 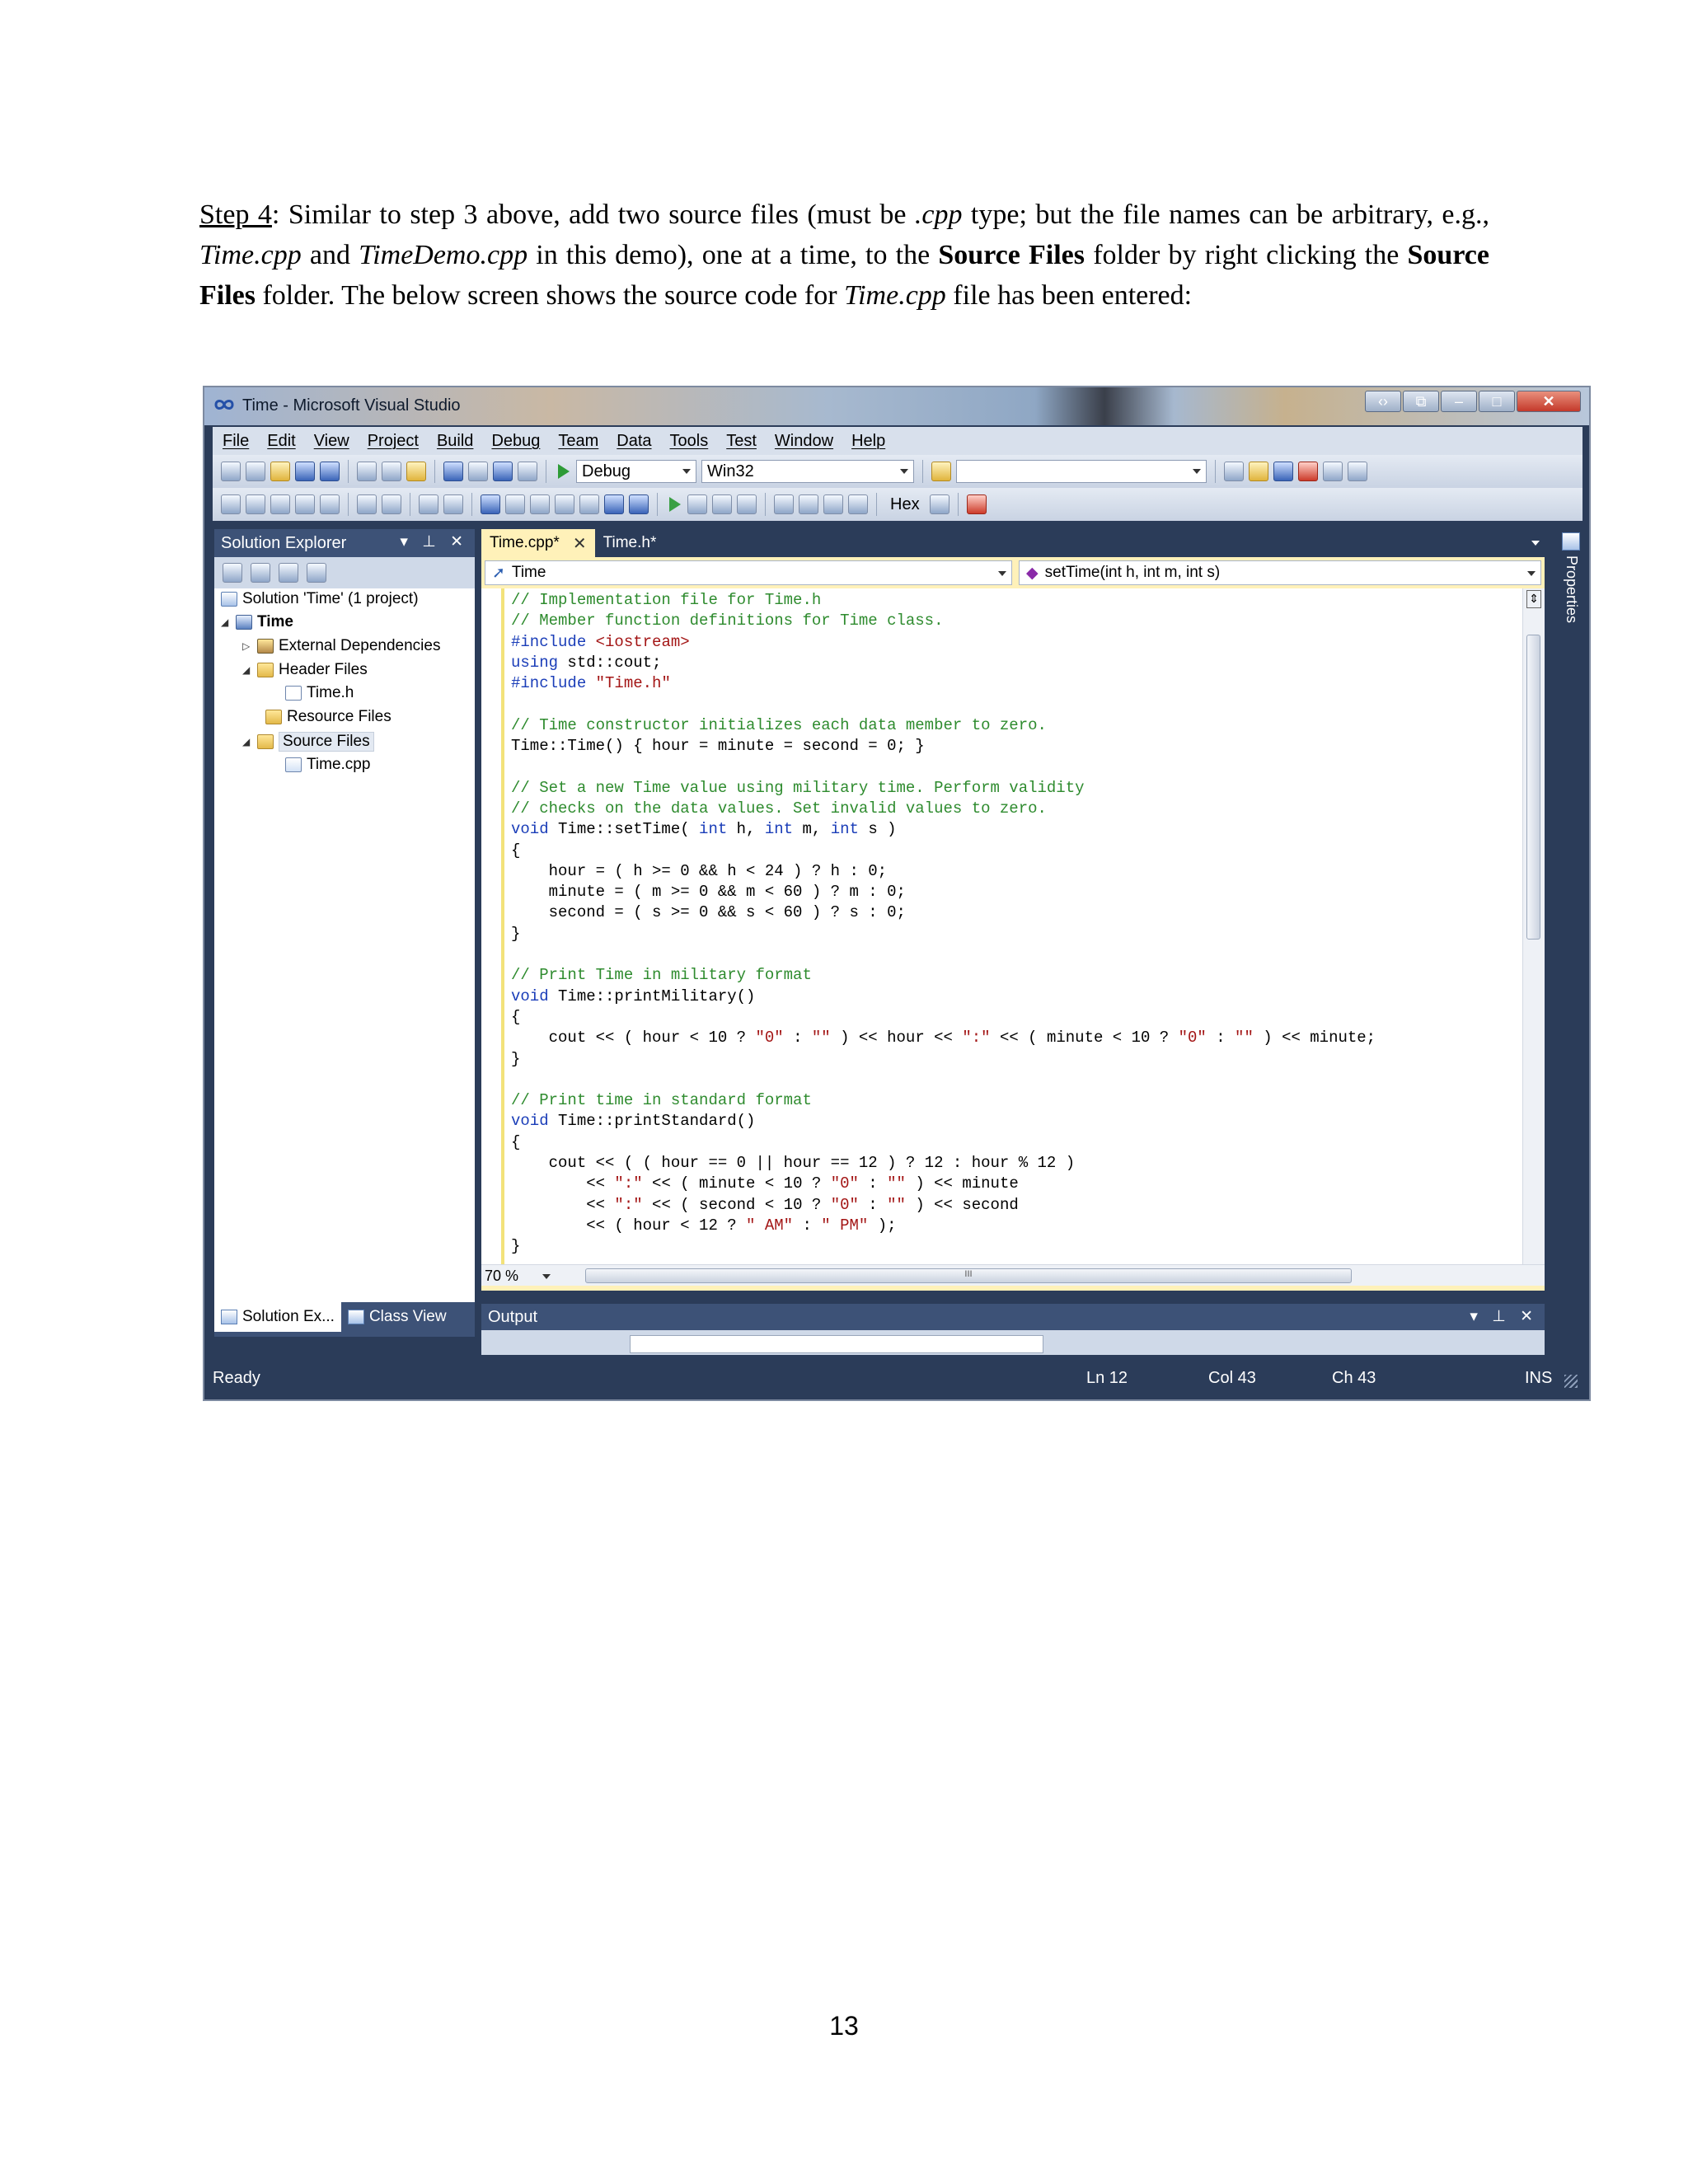 What do you see at coordinates (858, 504) in the screenshot?
I see `step-out-icon` at bounding box center [858, 504].